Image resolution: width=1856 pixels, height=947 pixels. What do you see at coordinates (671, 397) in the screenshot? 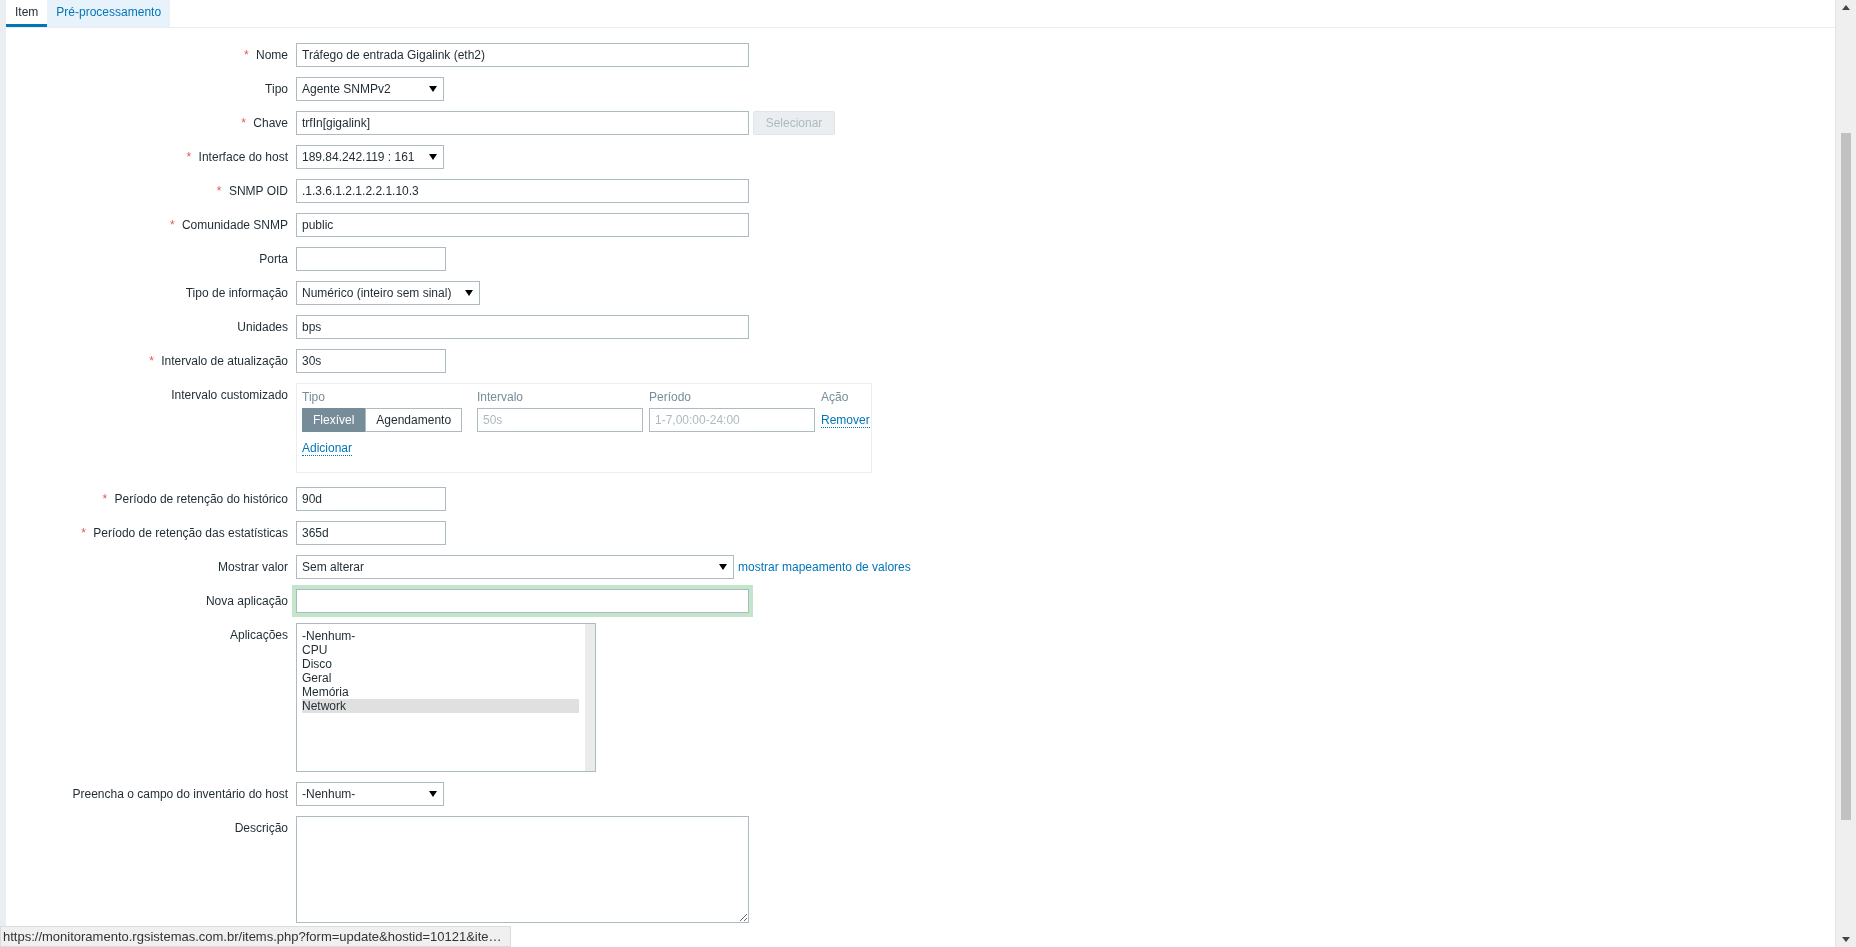
I see `column-header: Período` at bounding box center [671, 397].